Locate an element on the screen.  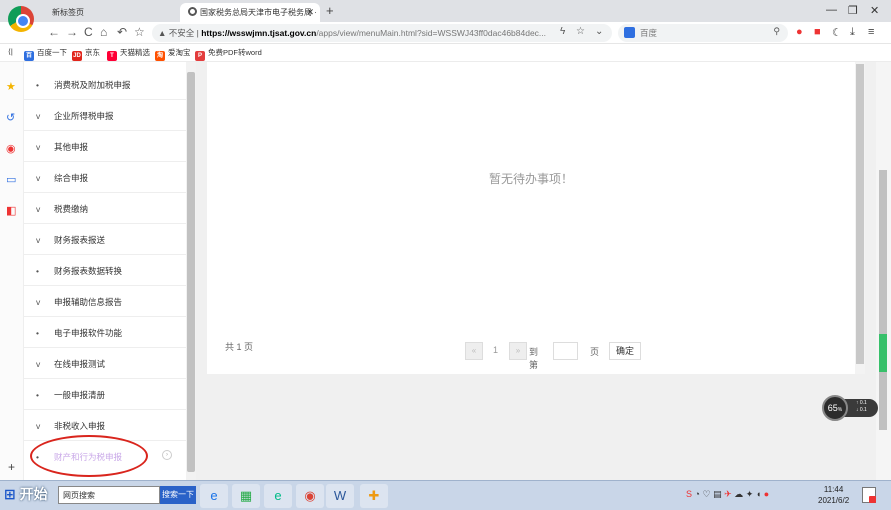
system-clock: 11:44 2021/6/2 is located at coordinates (833, 495).